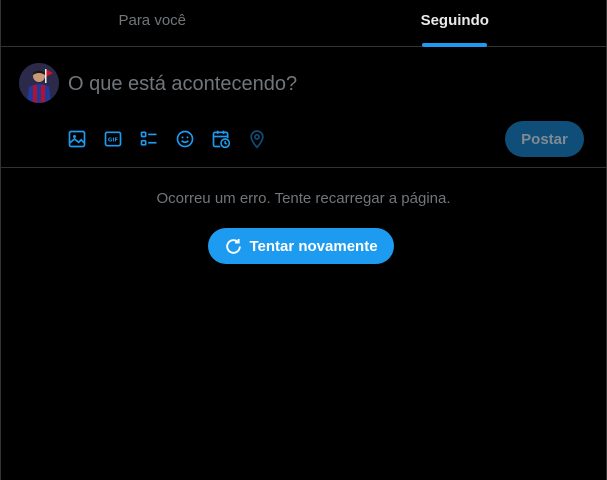  I want to click on schedule-icon, so click(229, 139).